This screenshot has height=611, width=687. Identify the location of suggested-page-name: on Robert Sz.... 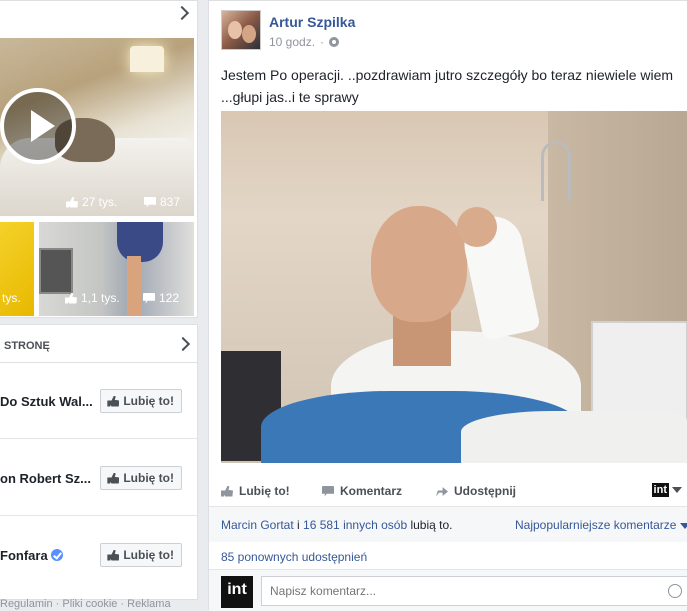
(45, 478).